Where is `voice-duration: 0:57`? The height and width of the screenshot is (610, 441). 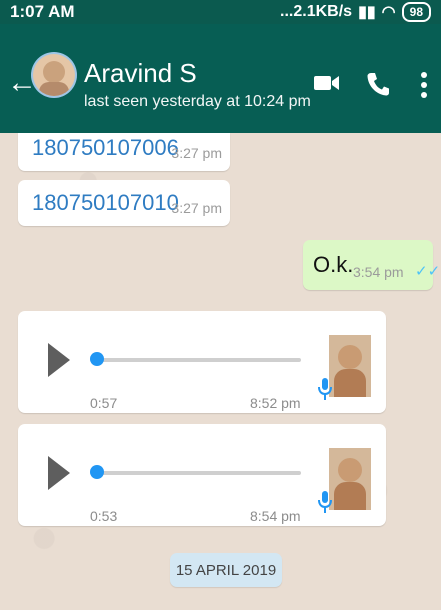 voice-duration: 0:57 is located at coordinates (104, 403).